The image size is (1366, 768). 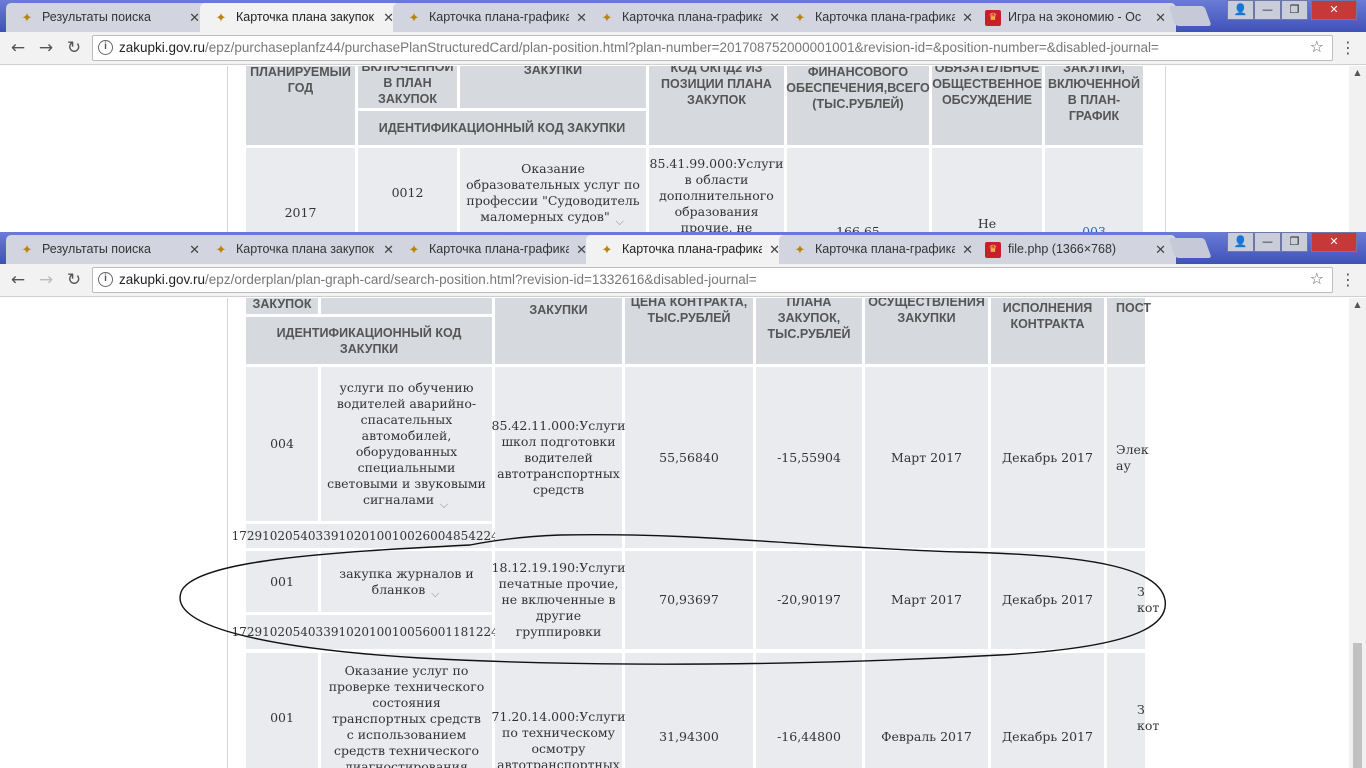 I want to click on table-row-1-price: 55,56840, so click(x=689, y=457).